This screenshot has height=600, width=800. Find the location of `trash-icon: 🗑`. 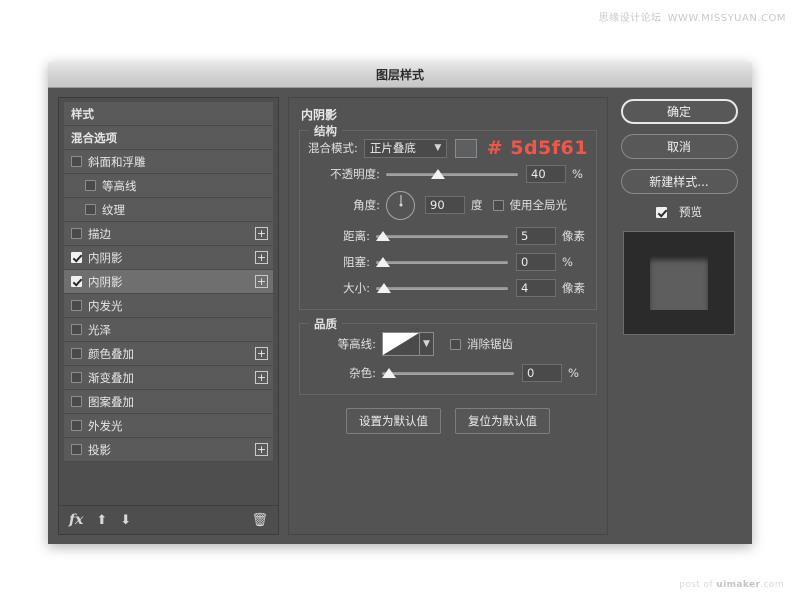

trash-icon: 🗑 is located at coordinates (259, 520).